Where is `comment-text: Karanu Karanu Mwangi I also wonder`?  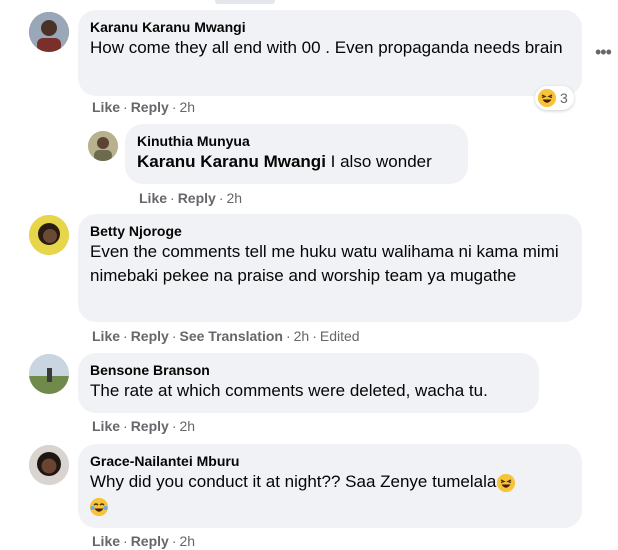
comment-text: Karanu Karanu Mwangi I also wonder is located at coordinates (296, 162).